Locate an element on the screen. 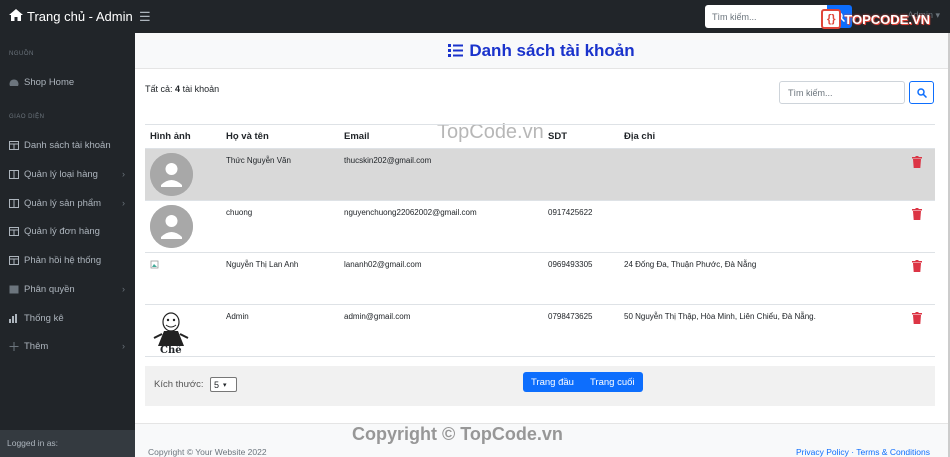 This screenshot has height=457, width=950. sidebar-item-categories: Quản lý loại hàng › is located at coordinates (67, 174).